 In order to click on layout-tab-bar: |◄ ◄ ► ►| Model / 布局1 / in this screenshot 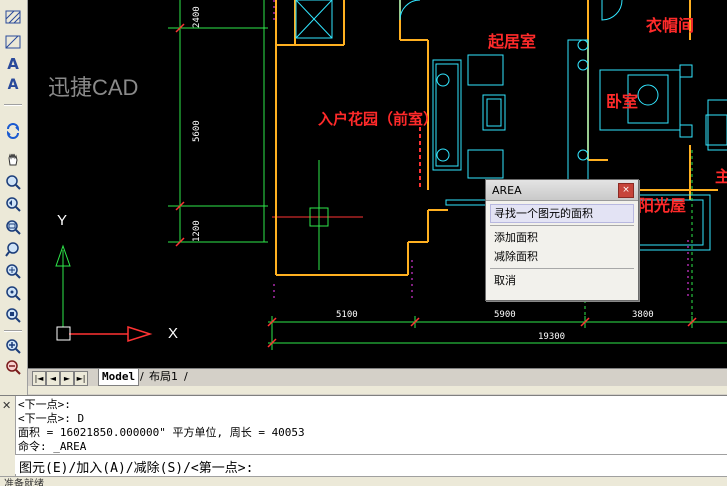, I will do `click(377, 378)`.